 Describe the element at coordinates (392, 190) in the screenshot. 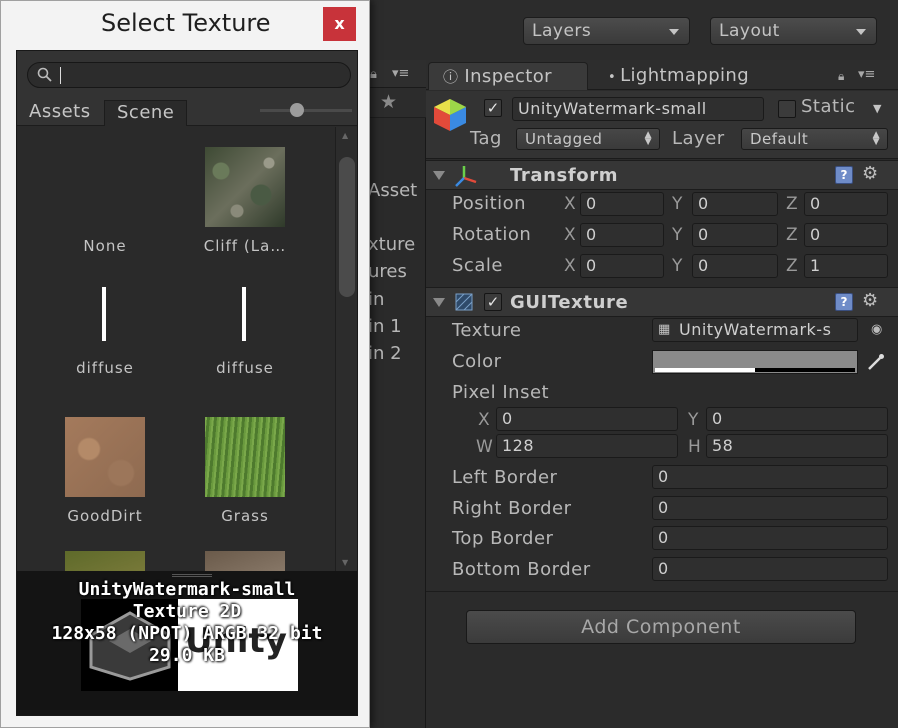

I see `project-item: Asset` at that location.